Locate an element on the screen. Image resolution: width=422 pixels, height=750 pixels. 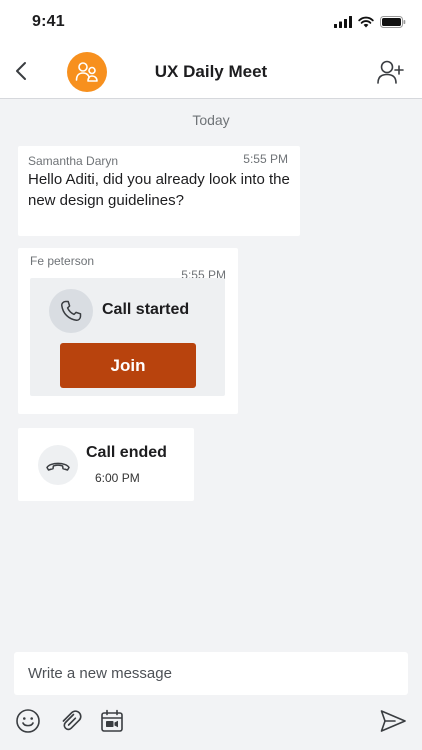
add-user-icon is located at coordinates (390, 72).